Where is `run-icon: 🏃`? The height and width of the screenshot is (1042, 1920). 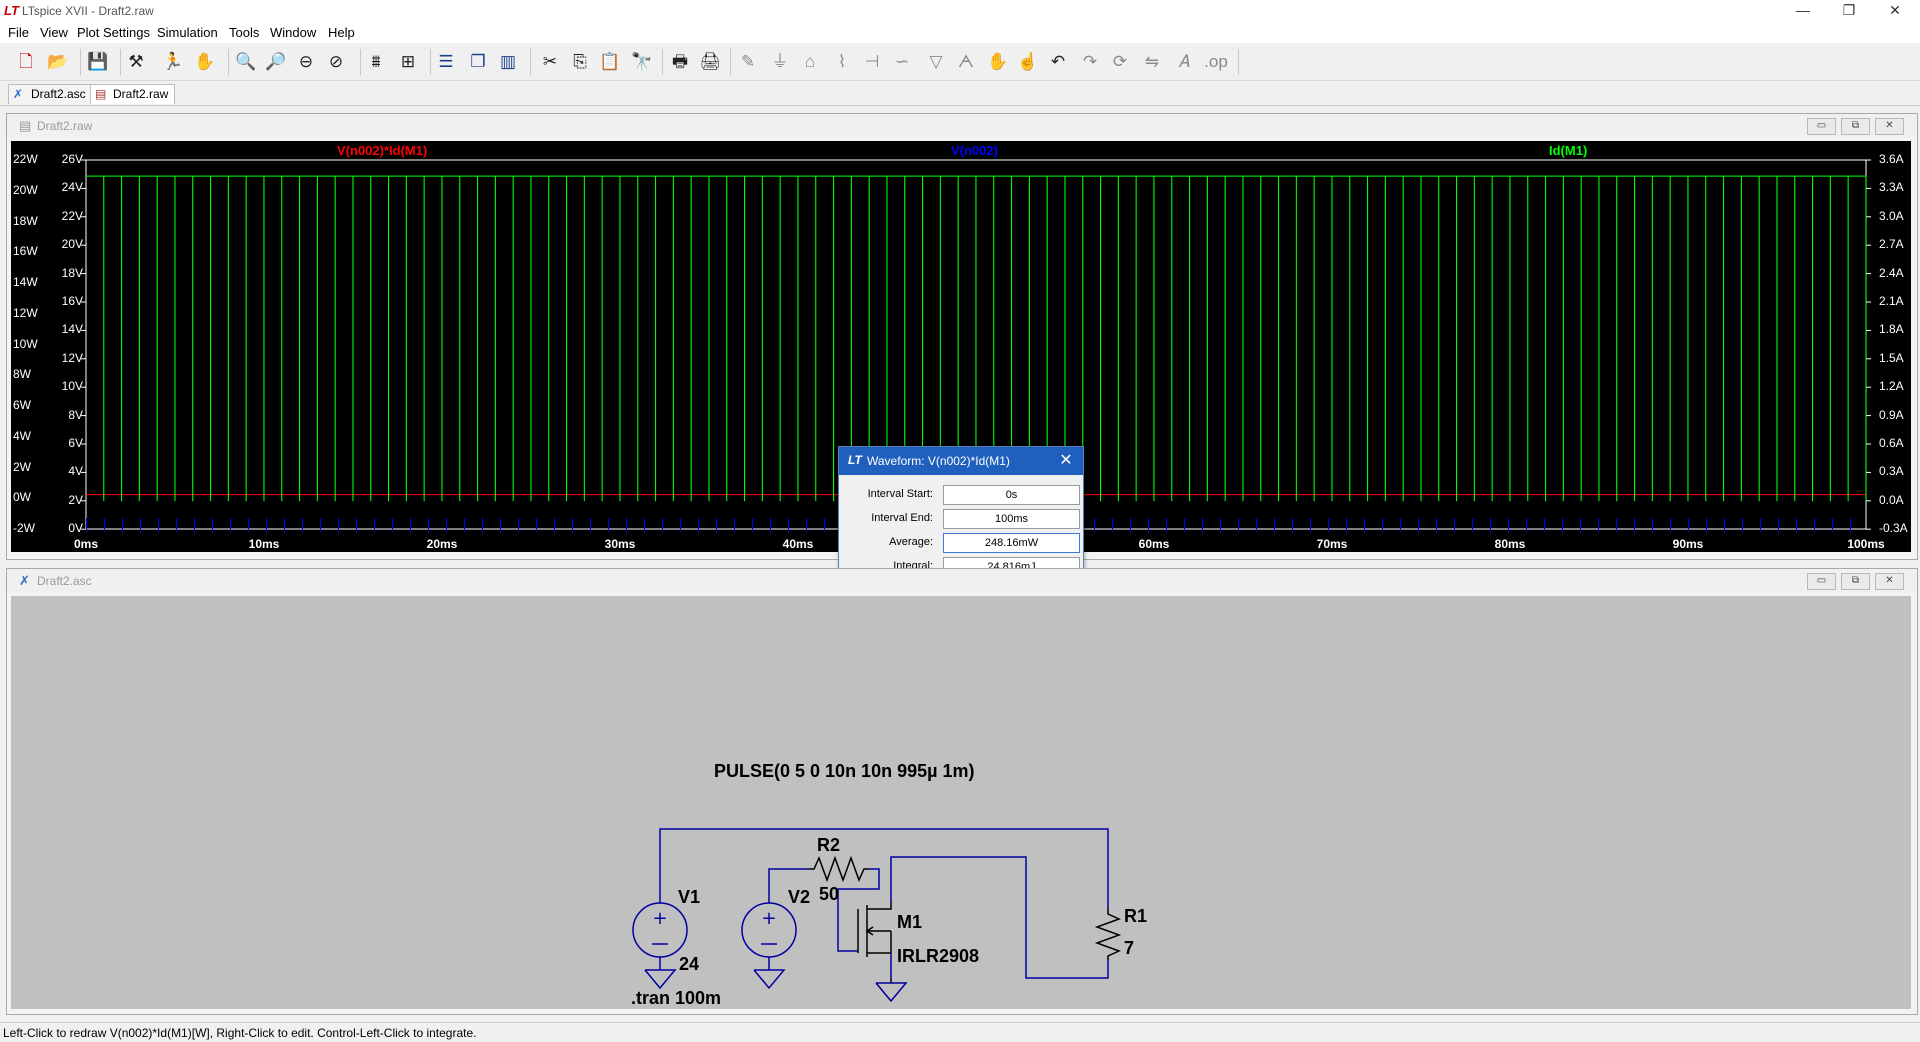 run-icon: 🏃 is located at coordinates (173, 62).